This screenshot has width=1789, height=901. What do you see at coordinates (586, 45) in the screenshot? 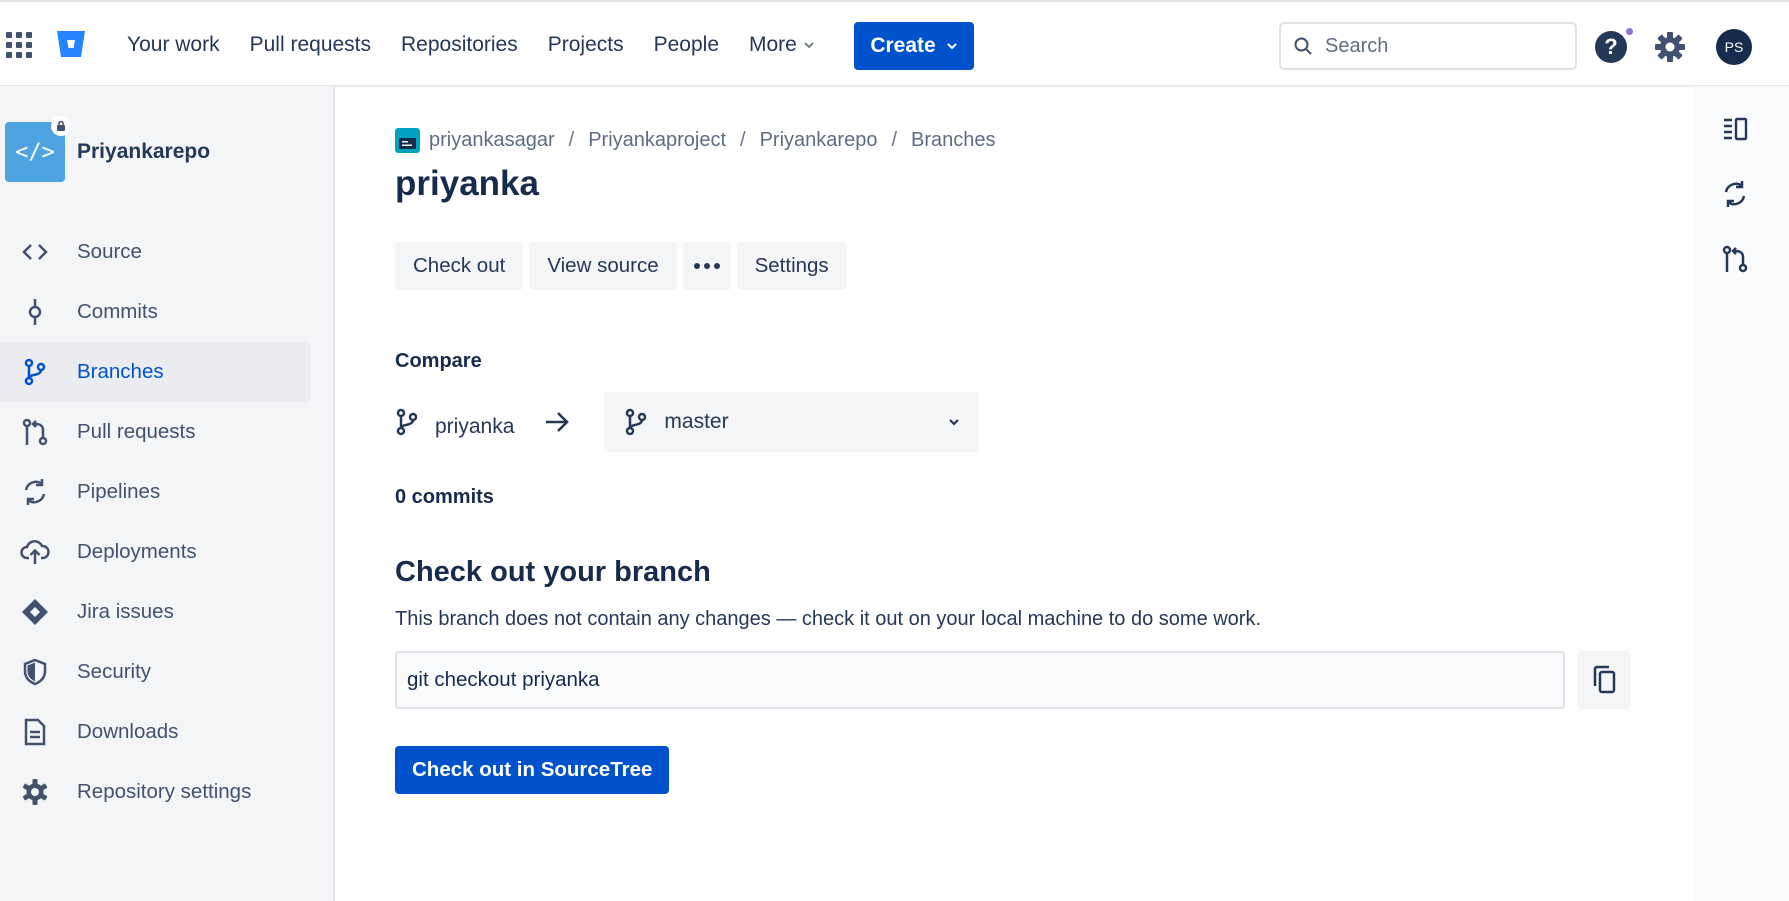
I see `nav-projects: Projects` at bounding box center [586, 45].